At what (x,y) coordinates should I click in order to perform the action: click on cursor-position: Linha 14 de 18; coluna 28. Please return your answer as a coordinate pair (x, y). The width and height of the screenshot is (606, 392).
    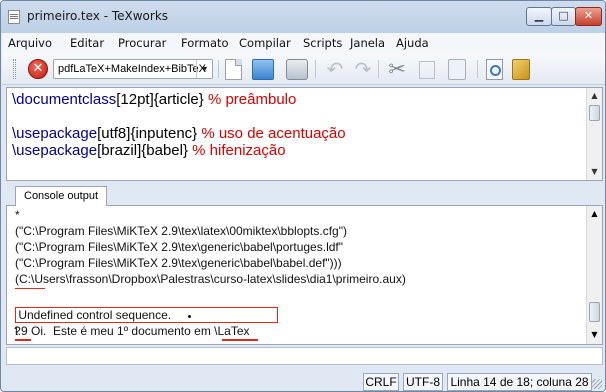
    Looking at the image, I should click on (519, 382).